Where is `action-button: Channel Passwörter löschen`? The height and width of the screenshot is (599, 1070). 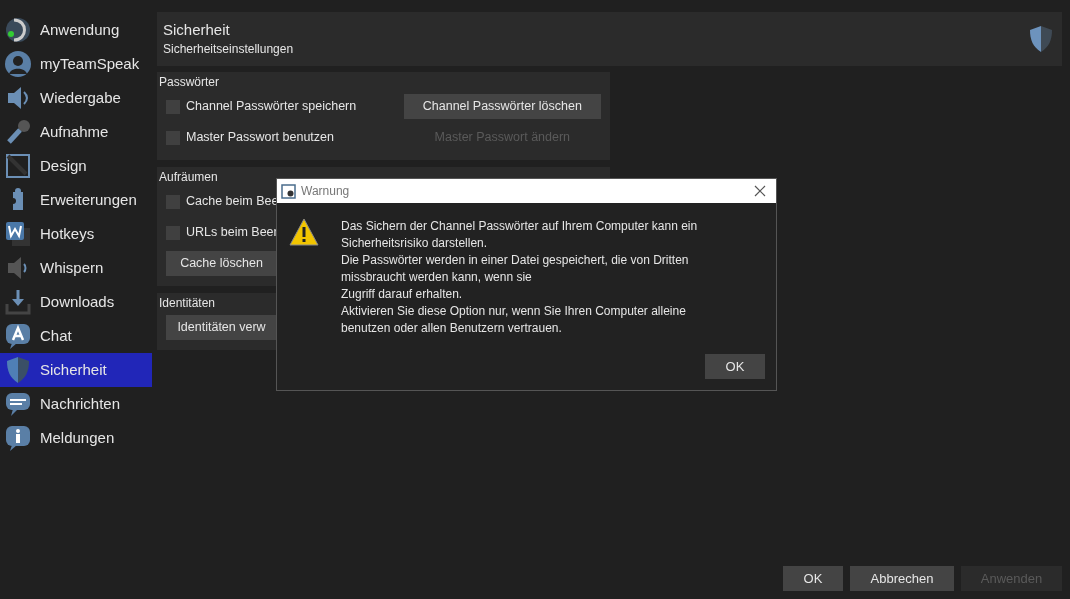
action-button: Channel Passwörter löschen is located at coordinates (502, 106).